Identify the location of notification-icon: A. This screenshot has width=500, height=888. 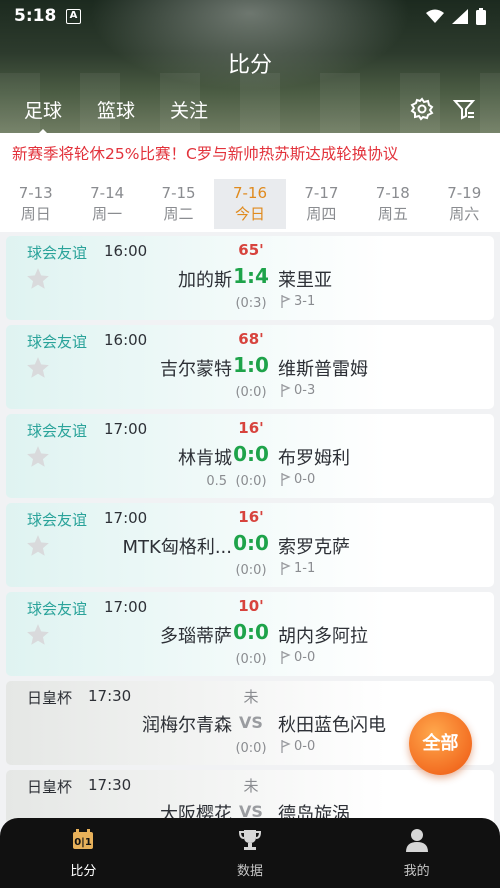
(73, 16).